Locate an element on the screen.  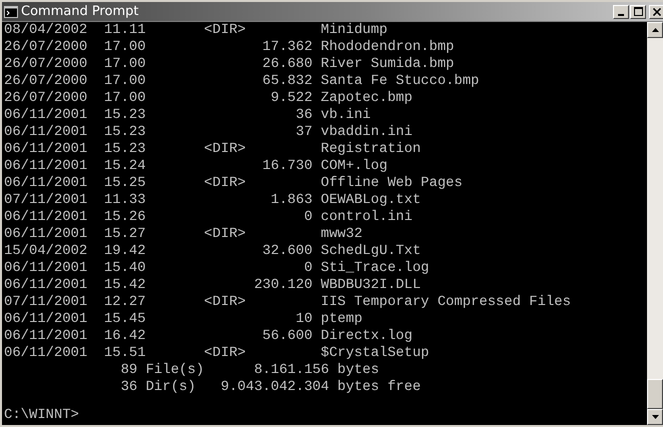
console-line: 89 File(s) 8.161.156 bytes is located at coordinates (250, 370).